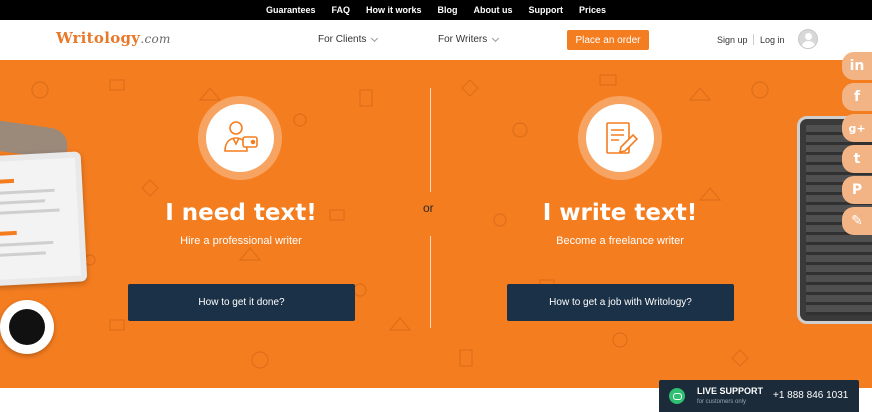 This screenshot has height=412, width=872. I want to click on live-support-subtitle: for customers only, so click(722, 402).